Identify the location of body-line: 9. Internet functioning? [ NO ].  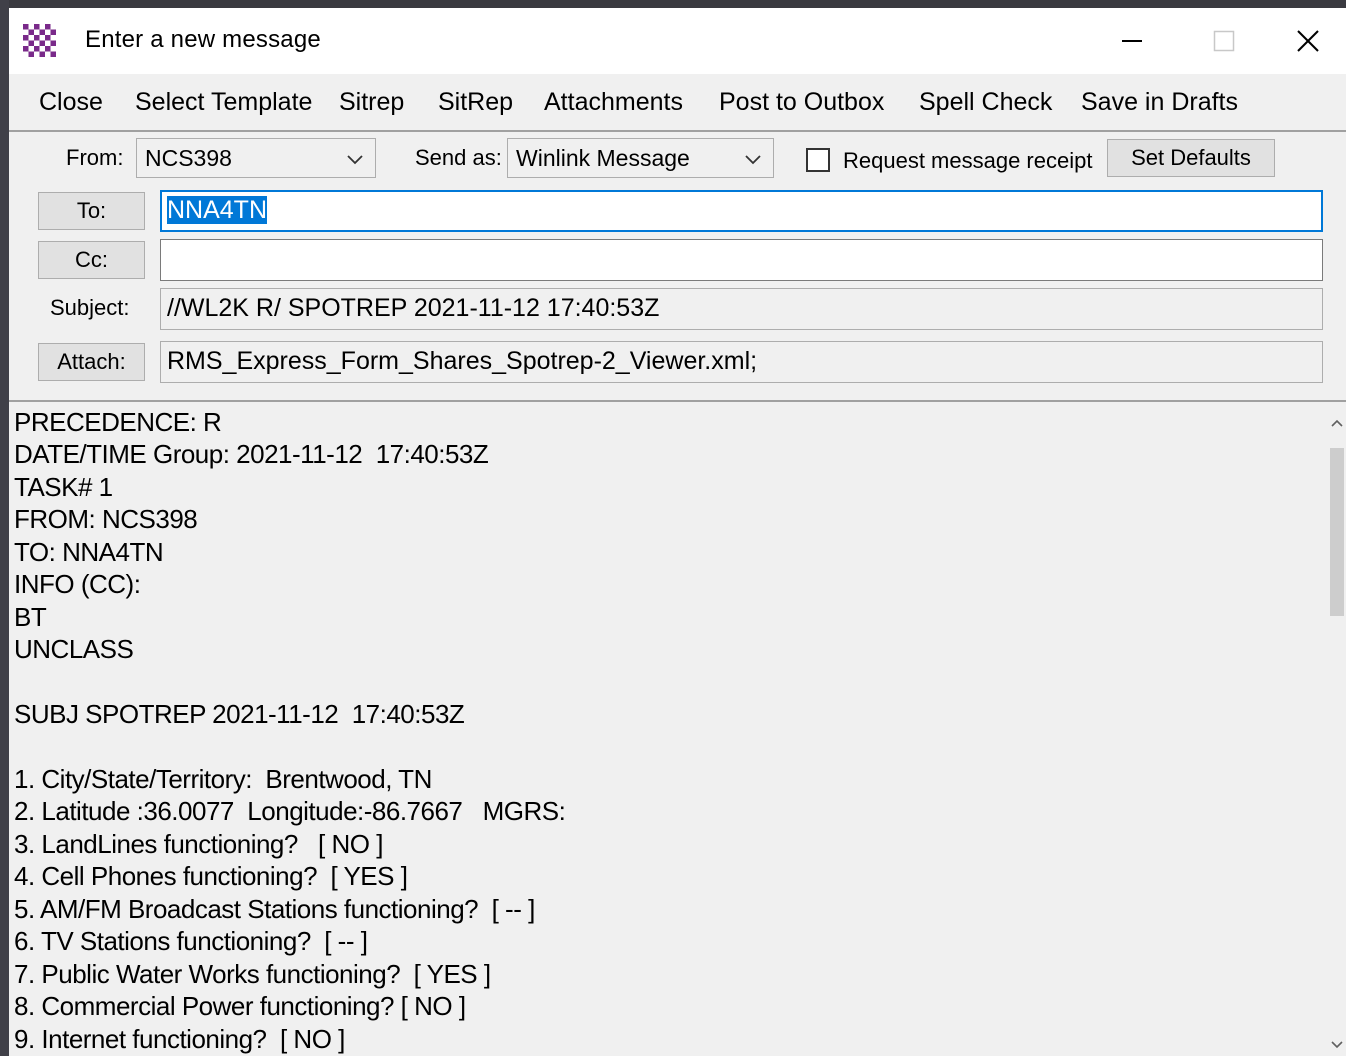
(179, 1039).